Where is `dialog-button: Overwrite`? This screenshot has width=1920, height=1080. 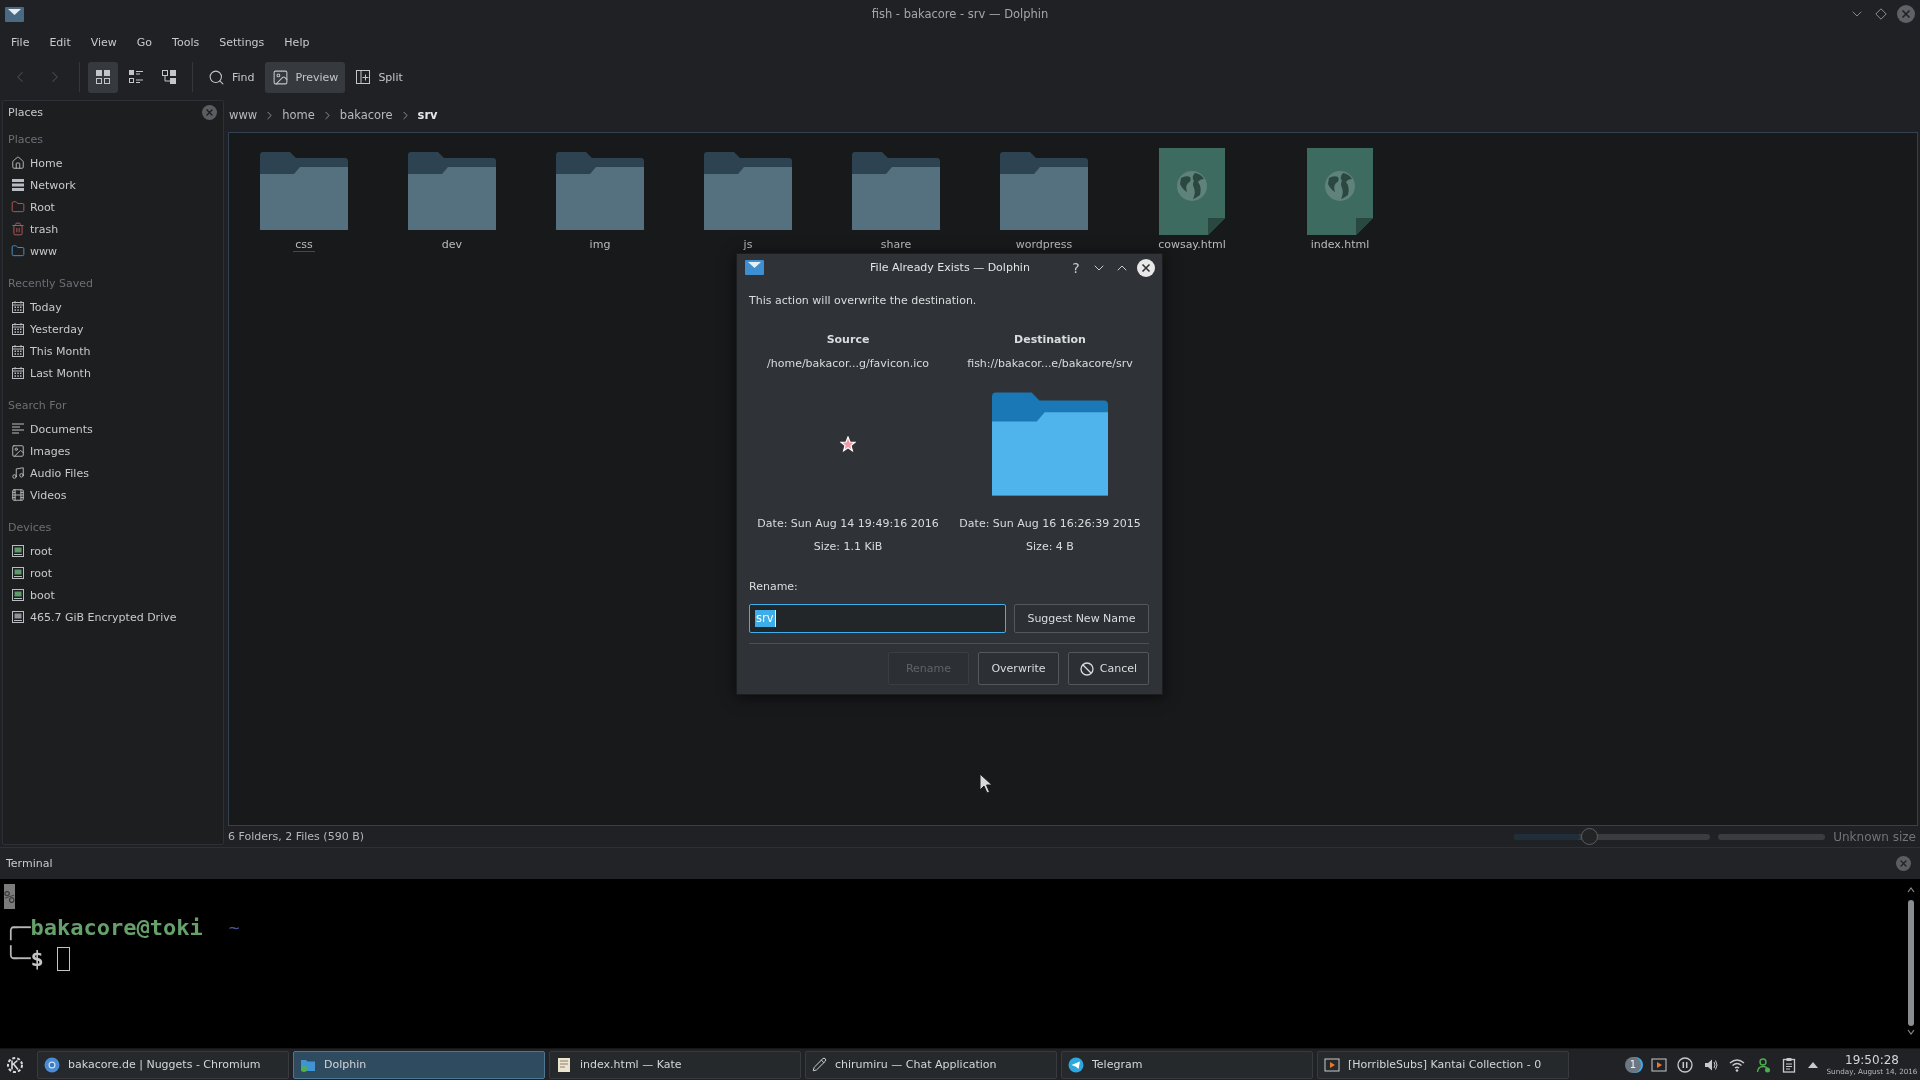
dialog-button: Overwrite is located at coordinates (1018, 668).